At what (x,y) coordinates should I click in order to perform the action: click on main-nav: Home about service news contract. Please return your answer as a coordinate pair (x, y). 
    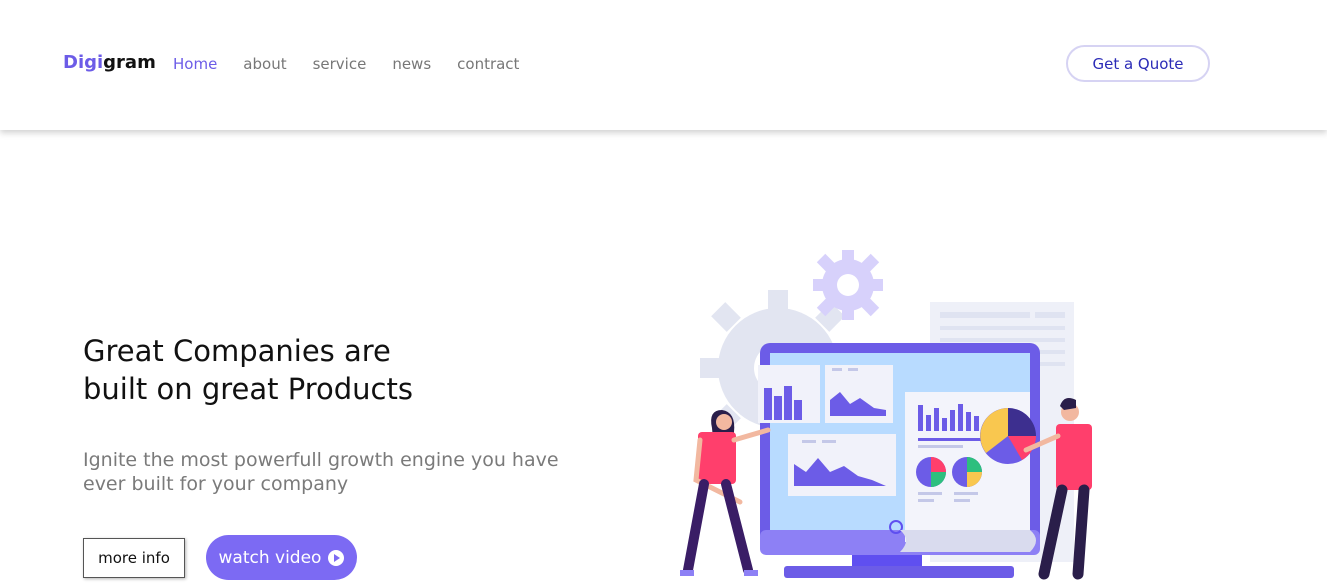
    Looking at the image, I should click on (359, 64).